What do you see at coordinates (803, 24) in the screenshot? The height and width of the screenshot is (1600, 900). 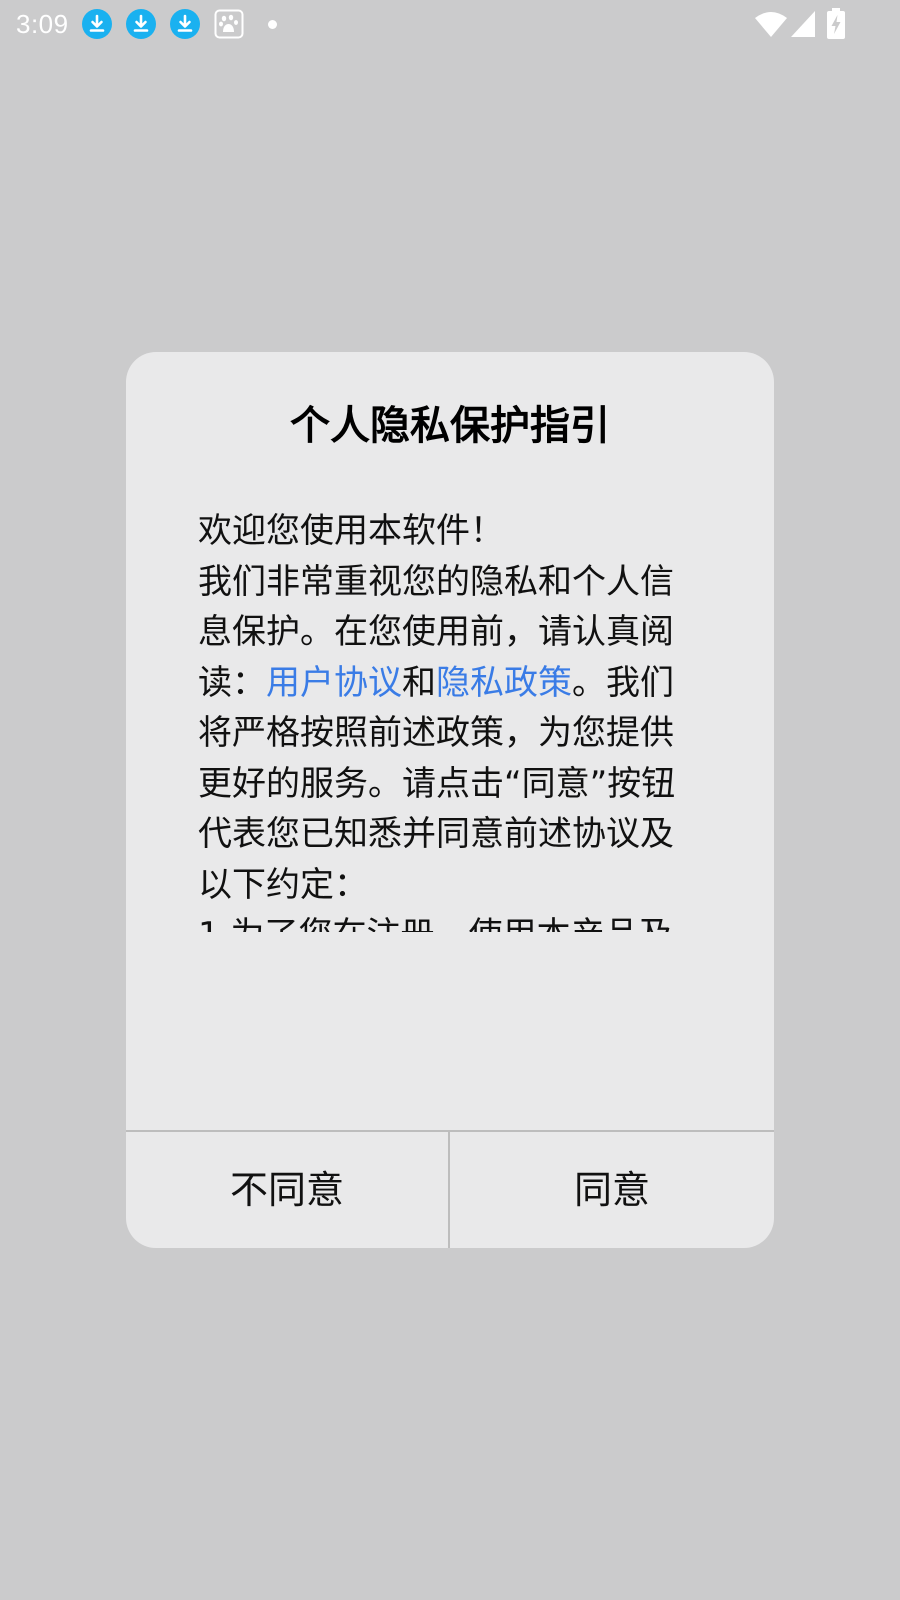 I see `cellular-signal-icon` at bounding box center [803, 24].